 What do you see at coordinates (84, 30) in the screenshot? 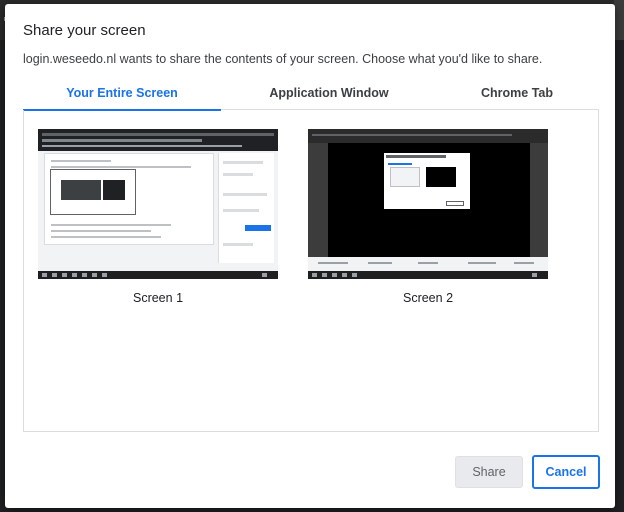
I see `dialog-title: Share your screen` at bounding box center [84, 30].